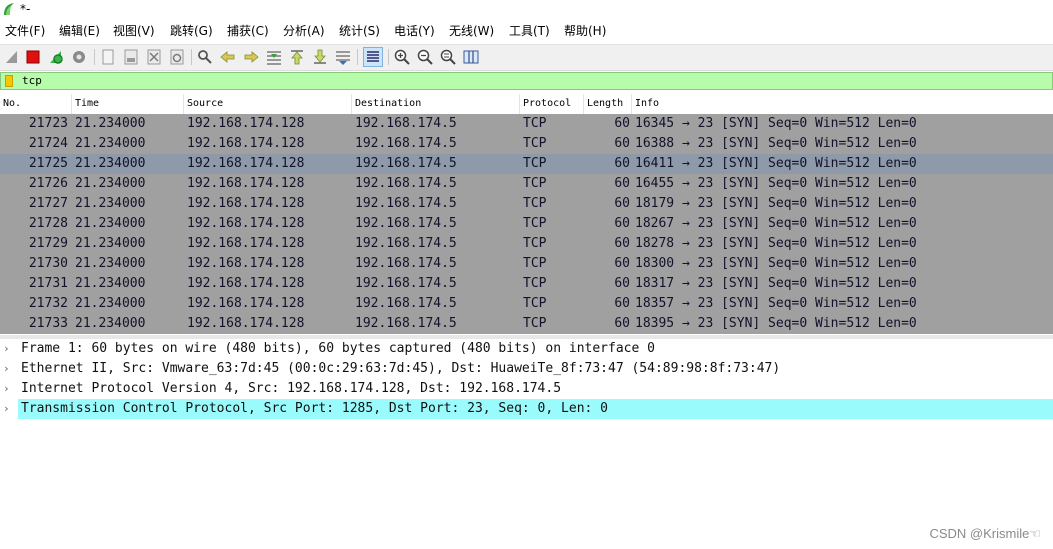 The image size is (1053, 549). Describe the element at coordinates (436, 104) in the screenshot. I see `column-header-destination: Destination` at that location.